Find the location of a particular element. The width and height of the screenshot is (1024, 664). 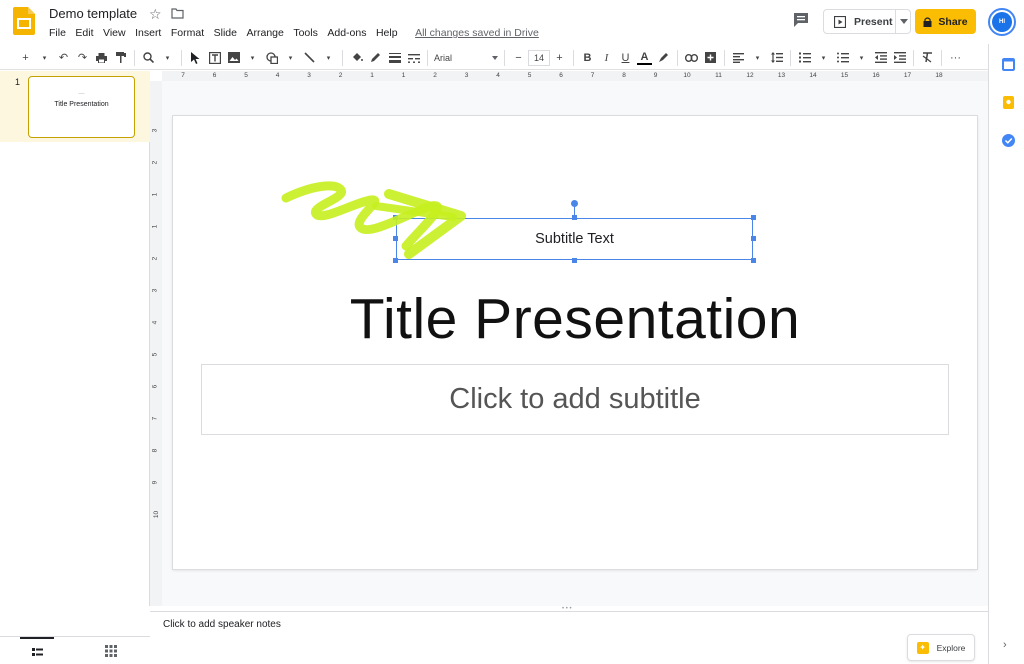

comments-icon is located at coordinates (801, 20).